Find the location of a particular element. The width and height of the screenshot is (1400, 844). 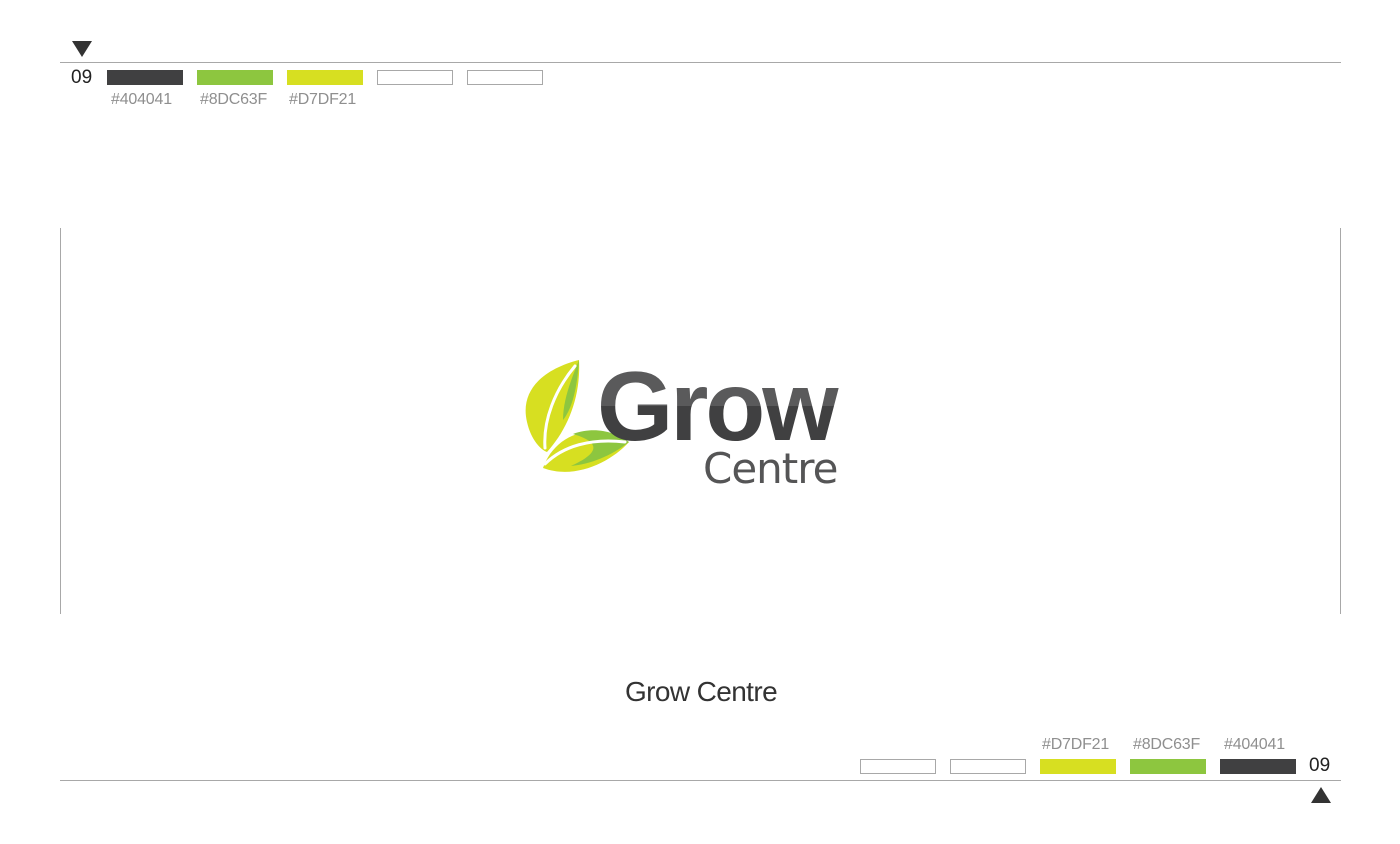

top-hex-yellow: #D7DF21 is located at coordinates (323, 99).